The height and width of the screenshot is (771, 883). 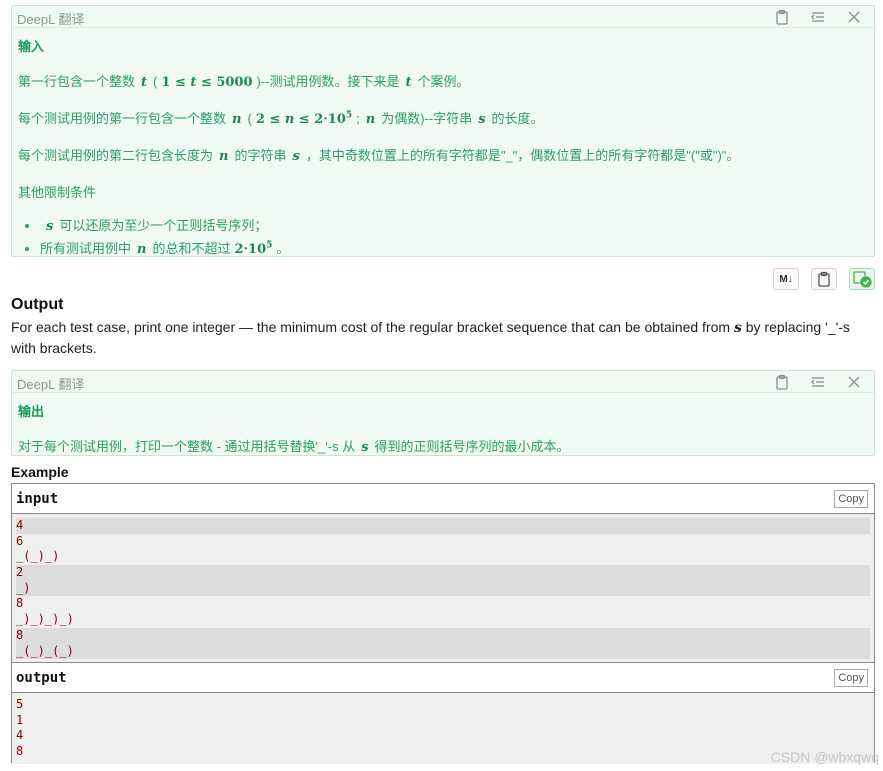 What do you see at coordinates (224, 82) in the screenshot?
I see `text: ≤ 5000` at bounding box center [224, 82].